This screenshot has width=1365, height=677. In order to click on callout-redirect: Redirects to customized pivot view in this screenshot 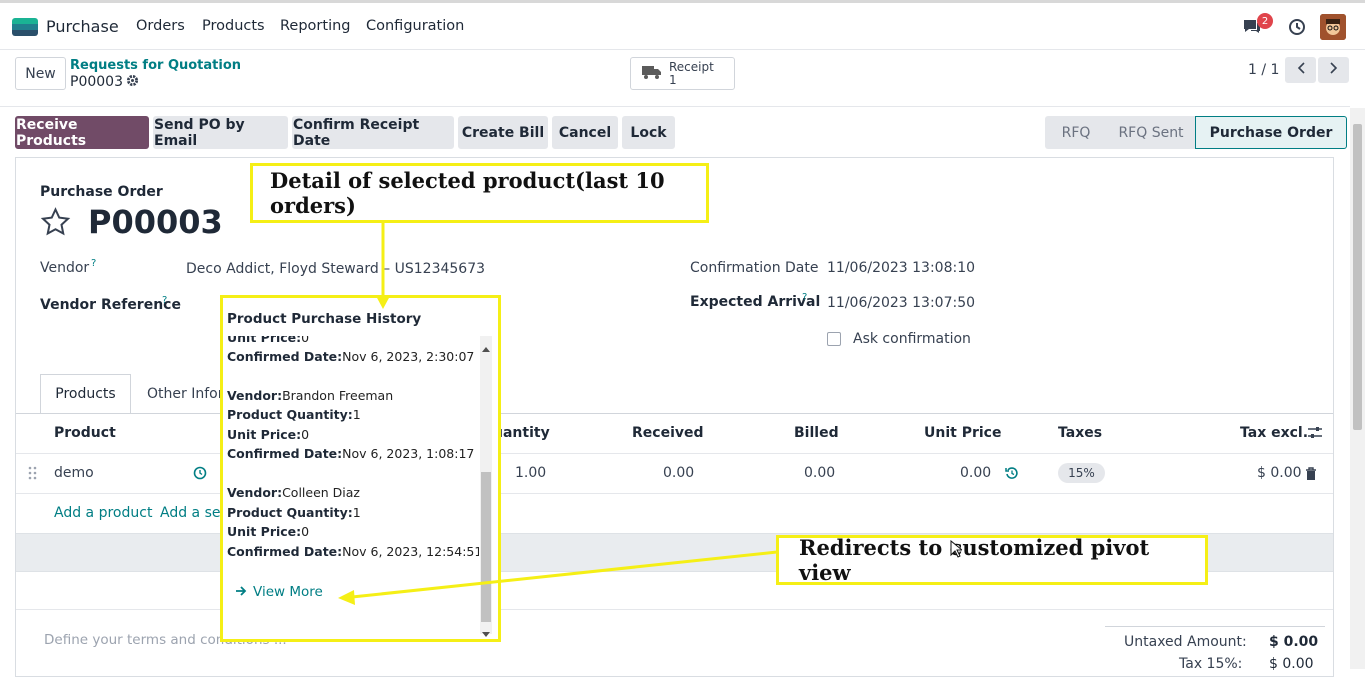, I will do `click(992, 560)`.